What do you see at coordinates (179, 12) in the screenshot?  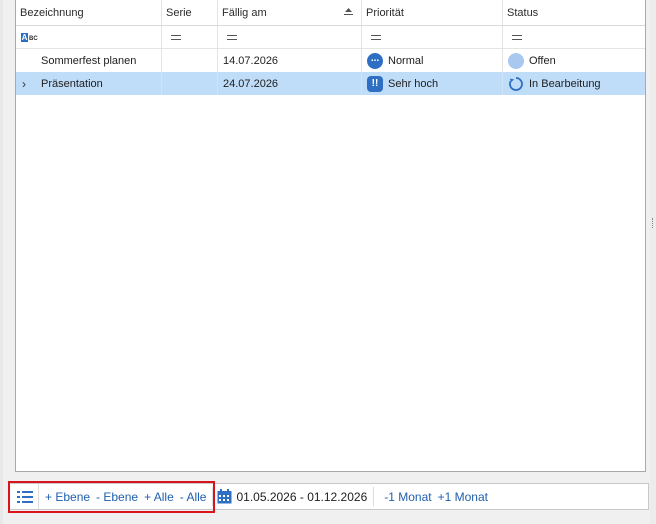 I see `column-header-label: Serie` at bounding box center [179, 12].